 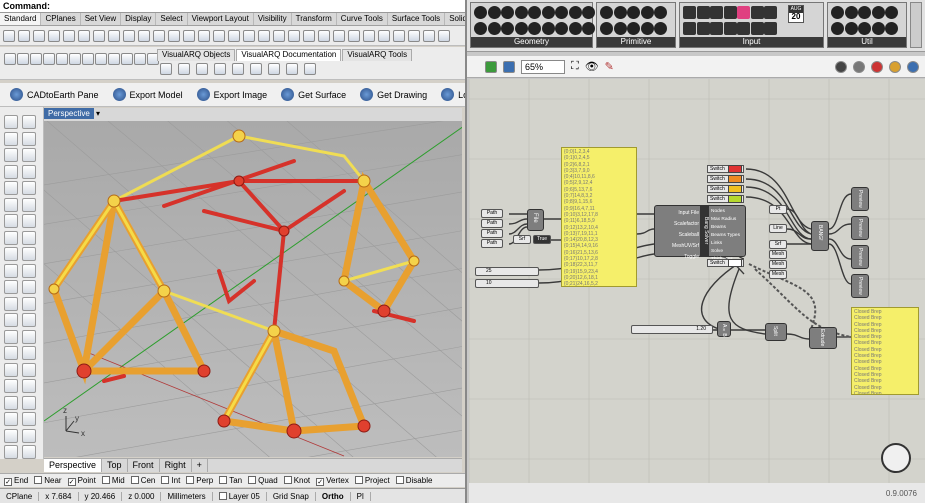 What do you see at coordinates (101, 19) in the screenshot?
I see `tab-set-view: Set View` at bounding box center [101, 19].